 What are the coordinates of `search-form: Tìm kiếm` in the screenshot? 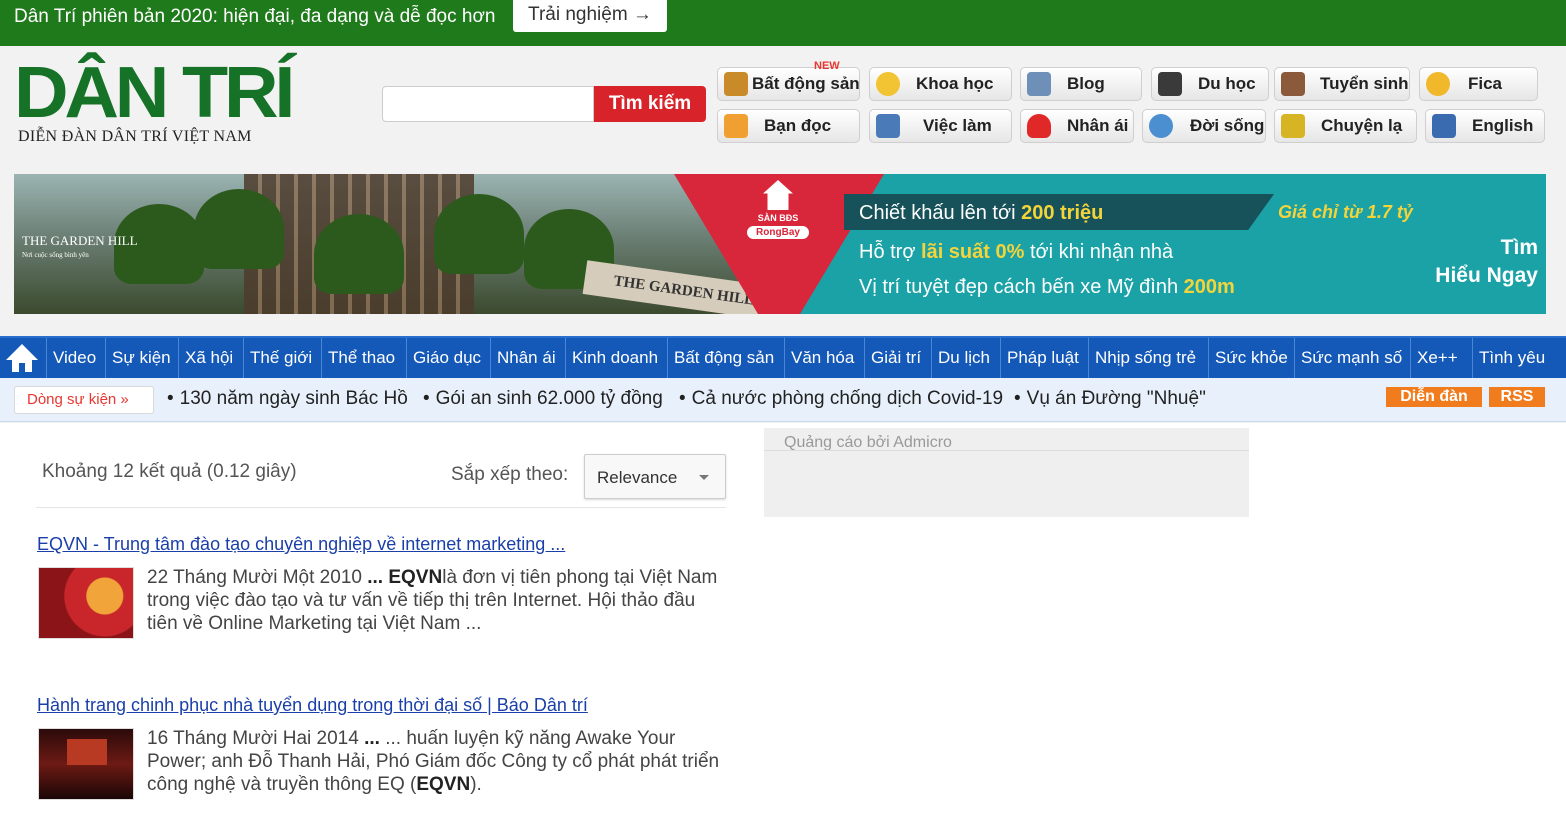 It's located at (544, 104).